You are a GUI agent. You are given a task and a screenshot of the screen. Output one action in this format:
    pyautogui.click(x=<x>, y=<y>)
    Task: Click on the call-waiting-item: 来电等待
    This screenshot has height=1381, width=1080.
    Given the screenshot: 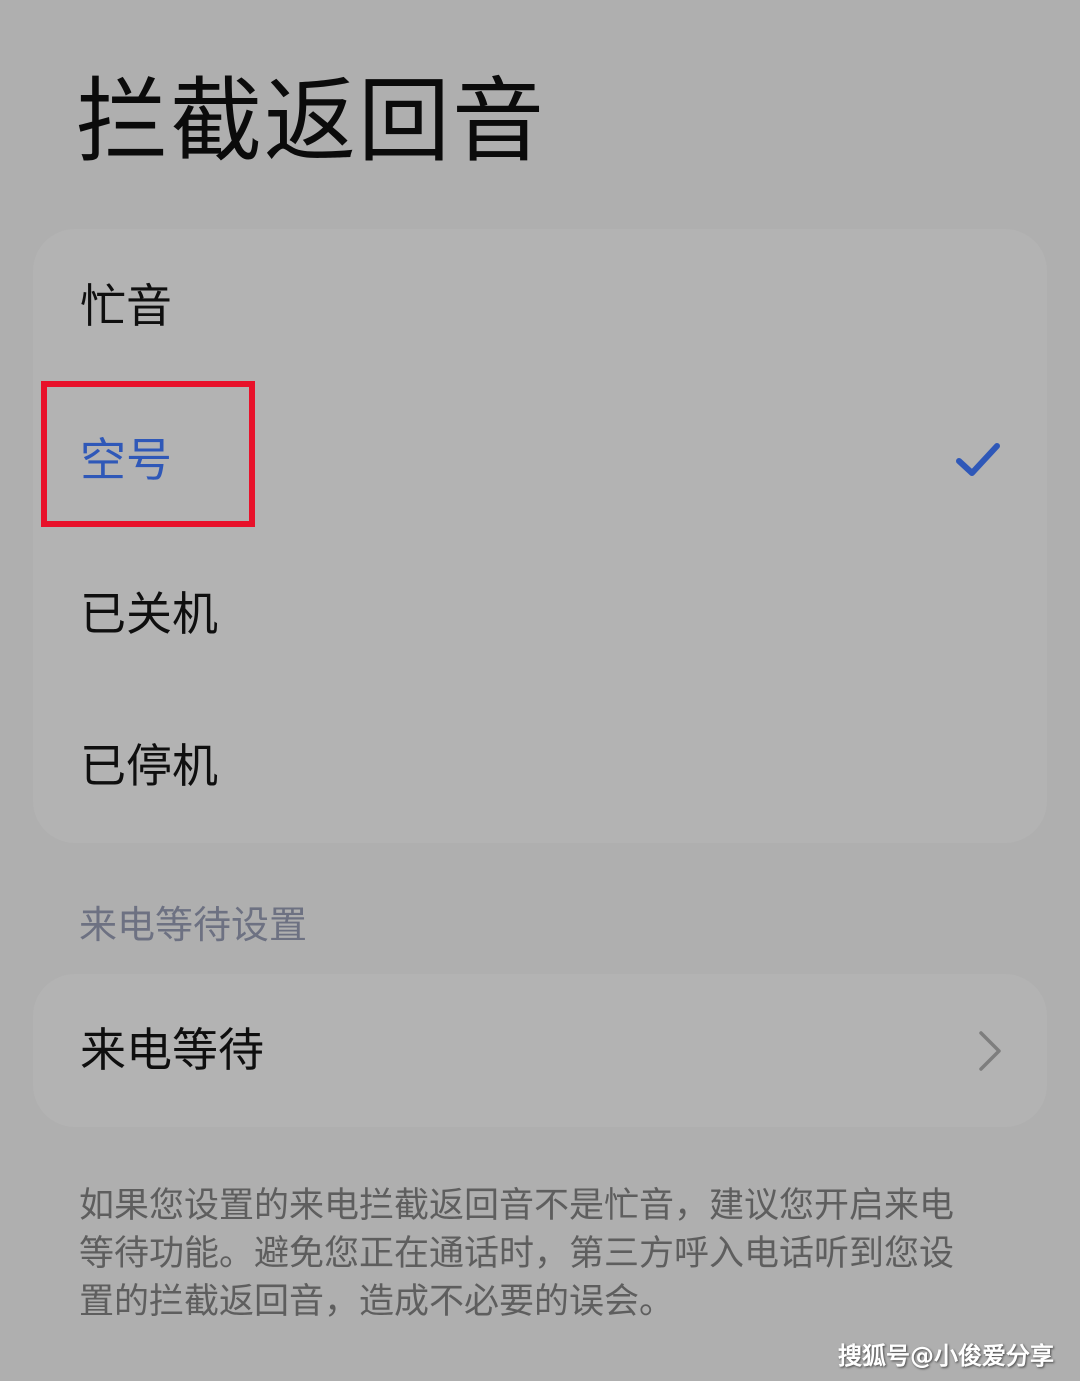 What is the action you would take?
    pyautogui.click(x=540, y=1050)
    